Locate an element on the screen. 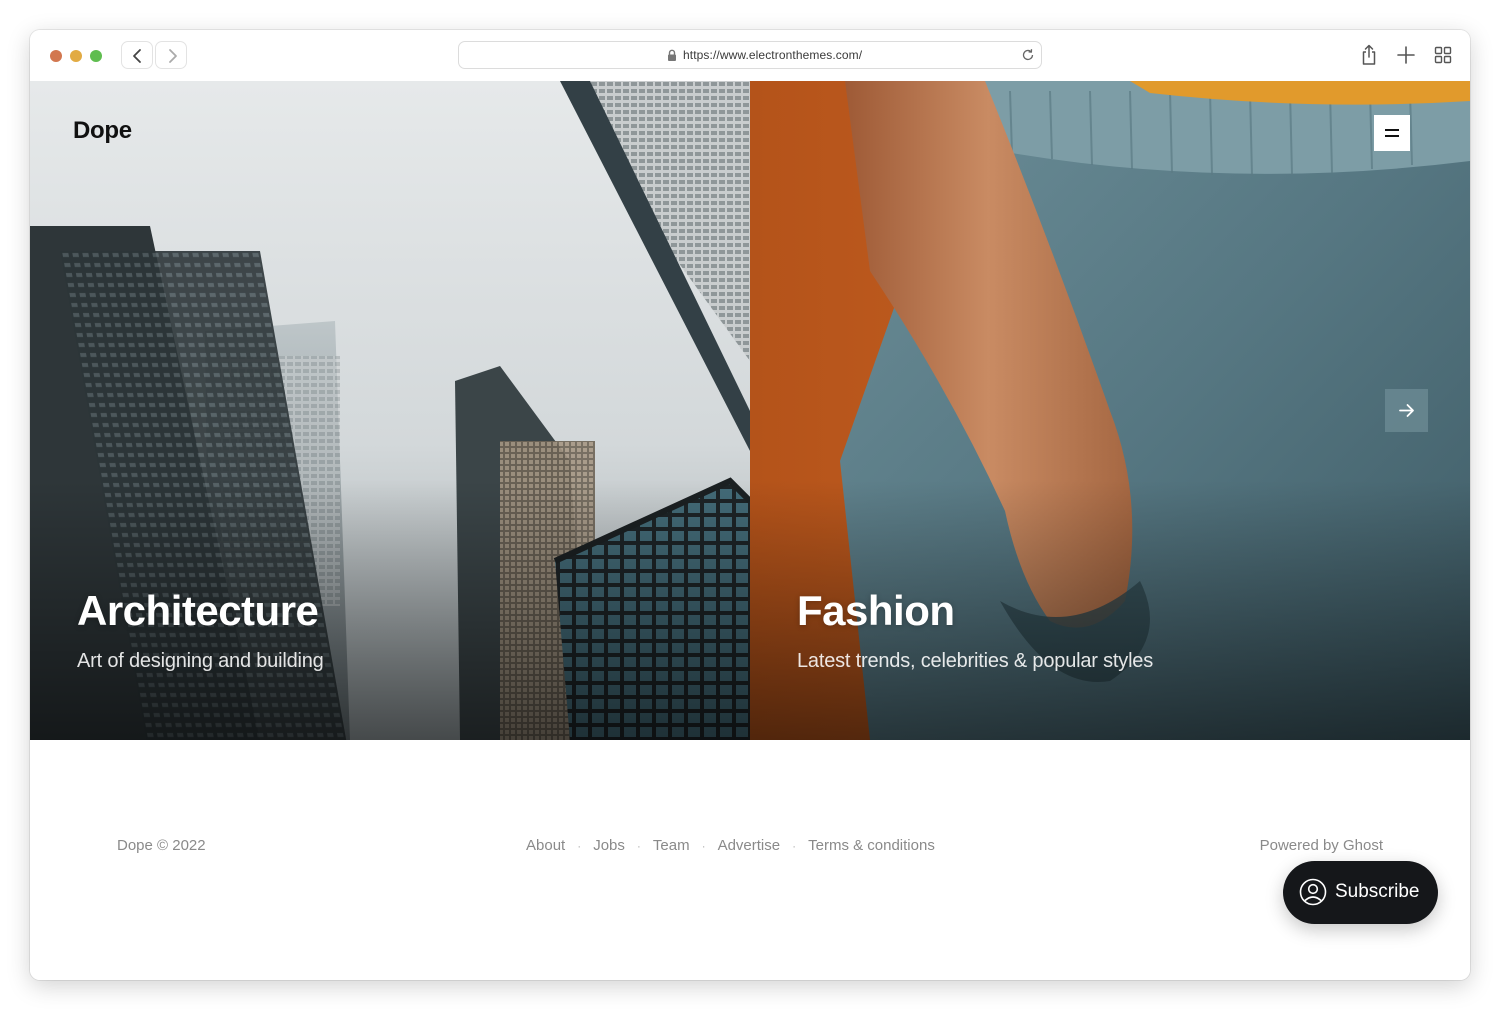 The height and width of the screenshot is (1010, 1500). share-icon is located at coordinates (1369, 55).